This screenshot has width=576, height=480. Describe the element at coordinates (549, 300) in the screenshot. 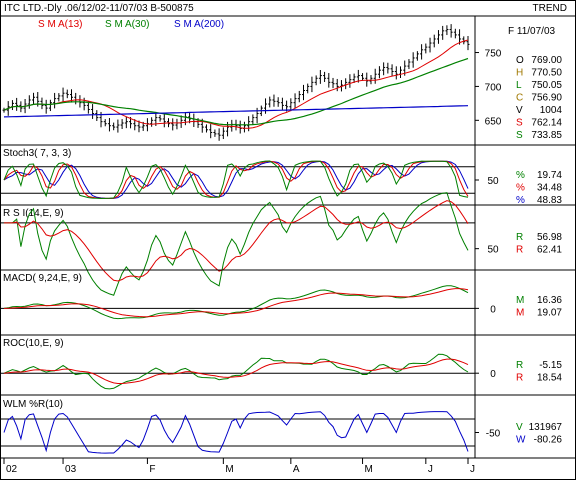

I see `info-value: 16.36` at that location.